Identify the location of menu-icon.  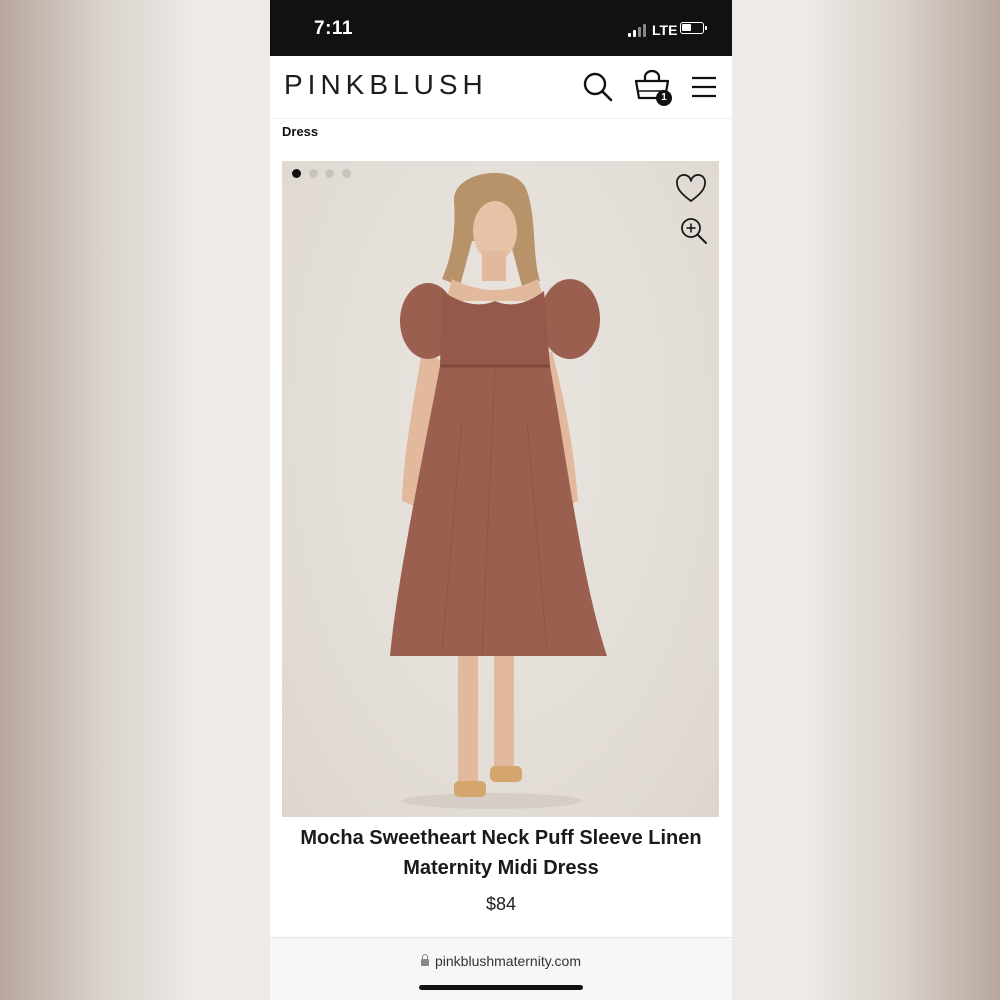
(704, 87).